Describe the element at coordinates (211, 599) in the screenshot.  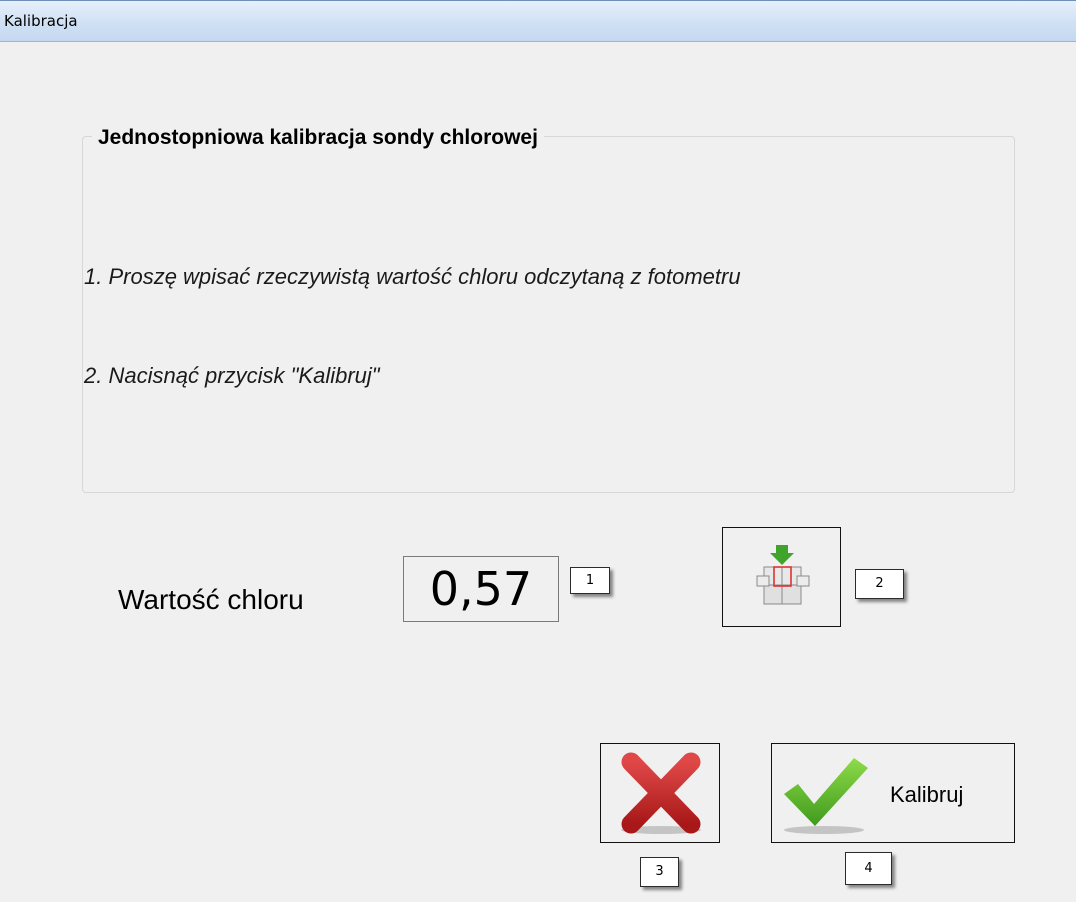
I see `chlorine-value-label: Wartość chloru` at that location.